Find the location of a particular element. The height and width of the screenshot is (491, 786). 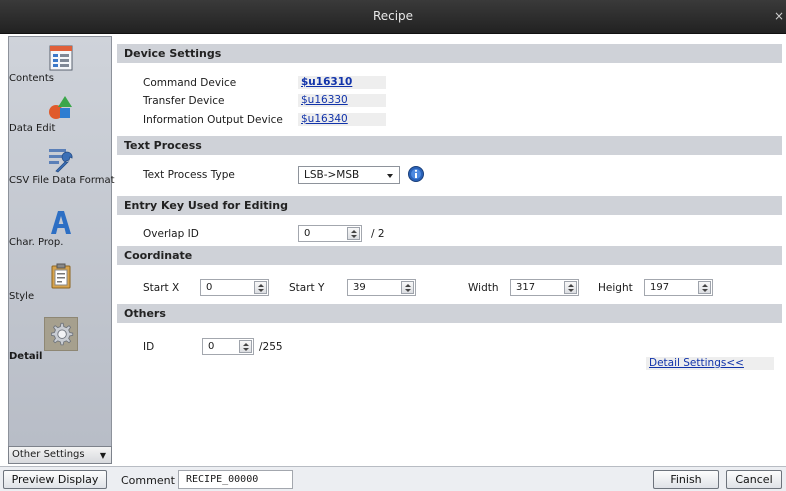

info-output-device-label: Information Output Device is located at coordinates (213, 120).